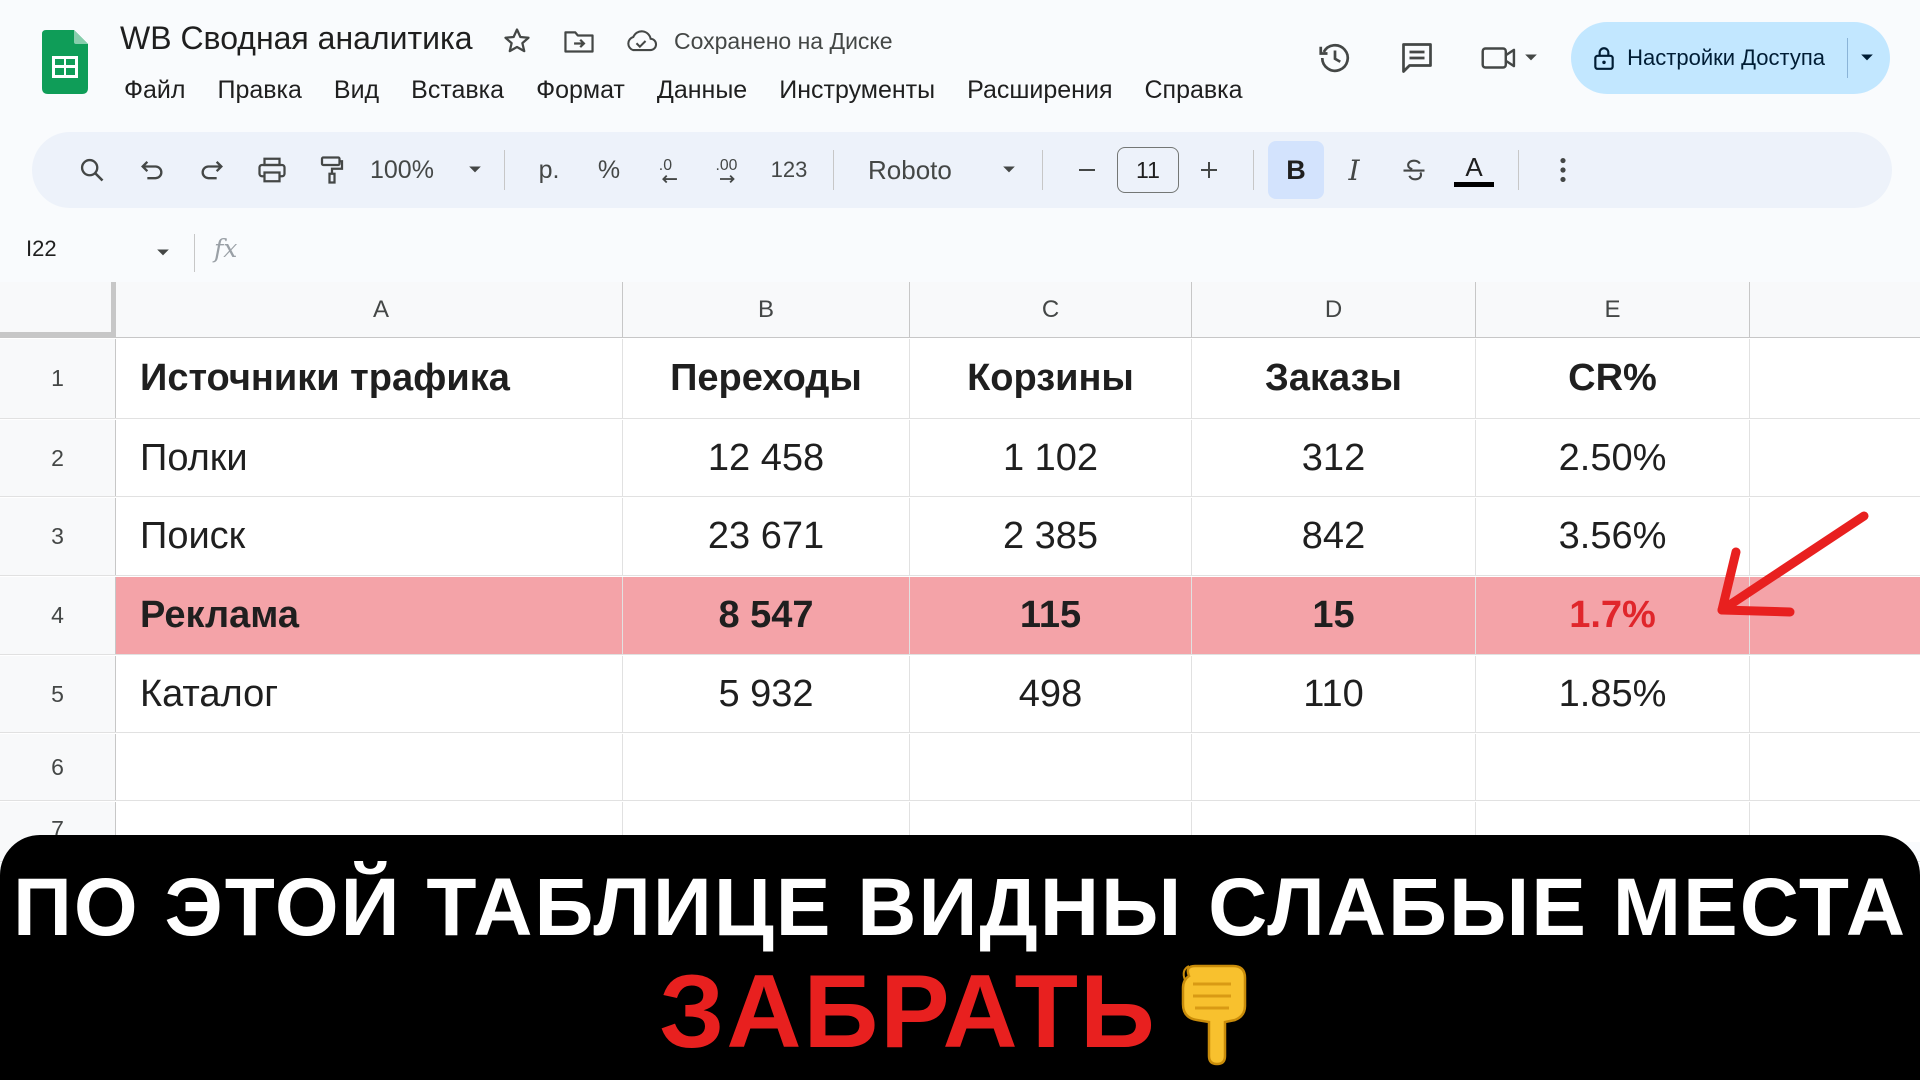 This screenshot has height=1080, width=1920. Describe the element at coordinates (766, 536) in the screenshot. I see `table-cell: 23 671` at that location.